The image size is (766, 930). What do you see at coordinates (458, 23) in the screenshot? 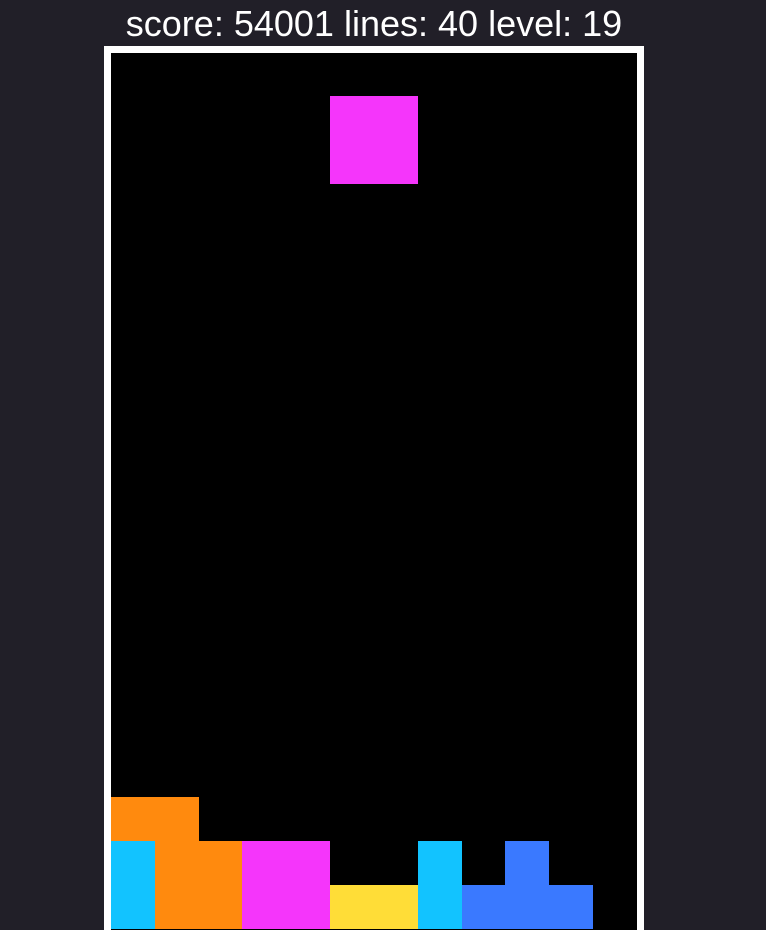
I see `lines-value: 40` at bounding box center [458, 23].